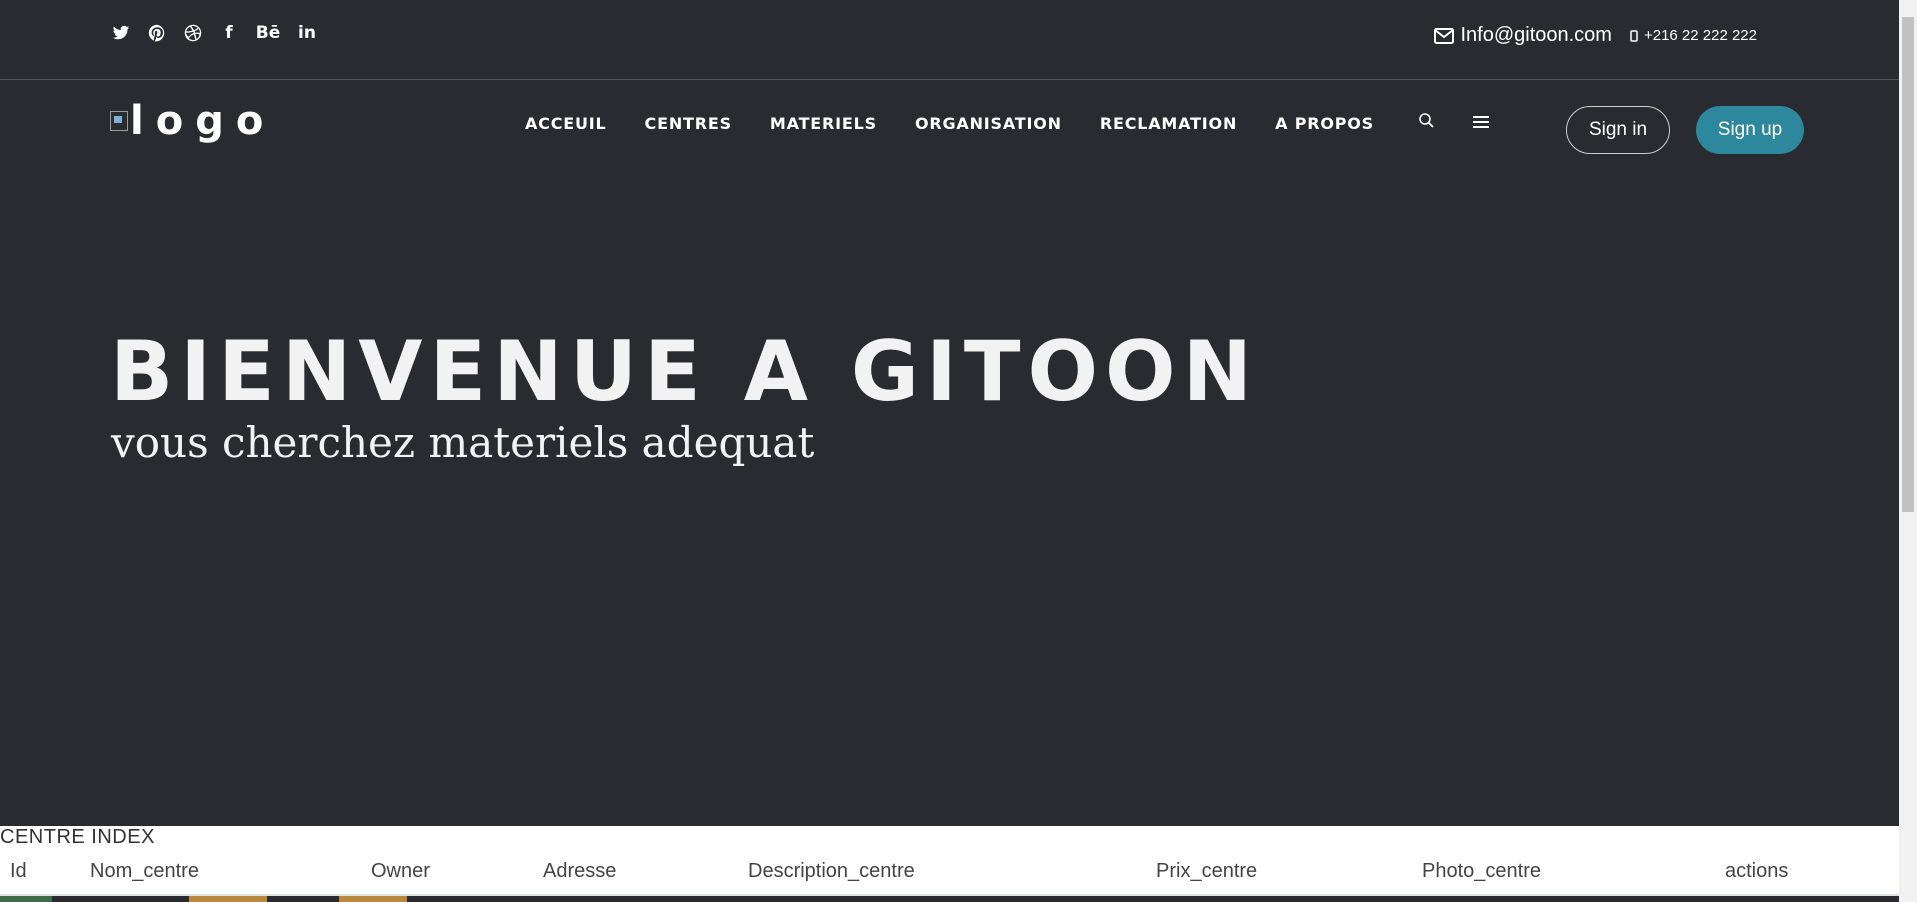  What do you see at coordinates (214, 33) in the screenshot?
I see `social-links: f Bē in` at bounding box center [214, 33].